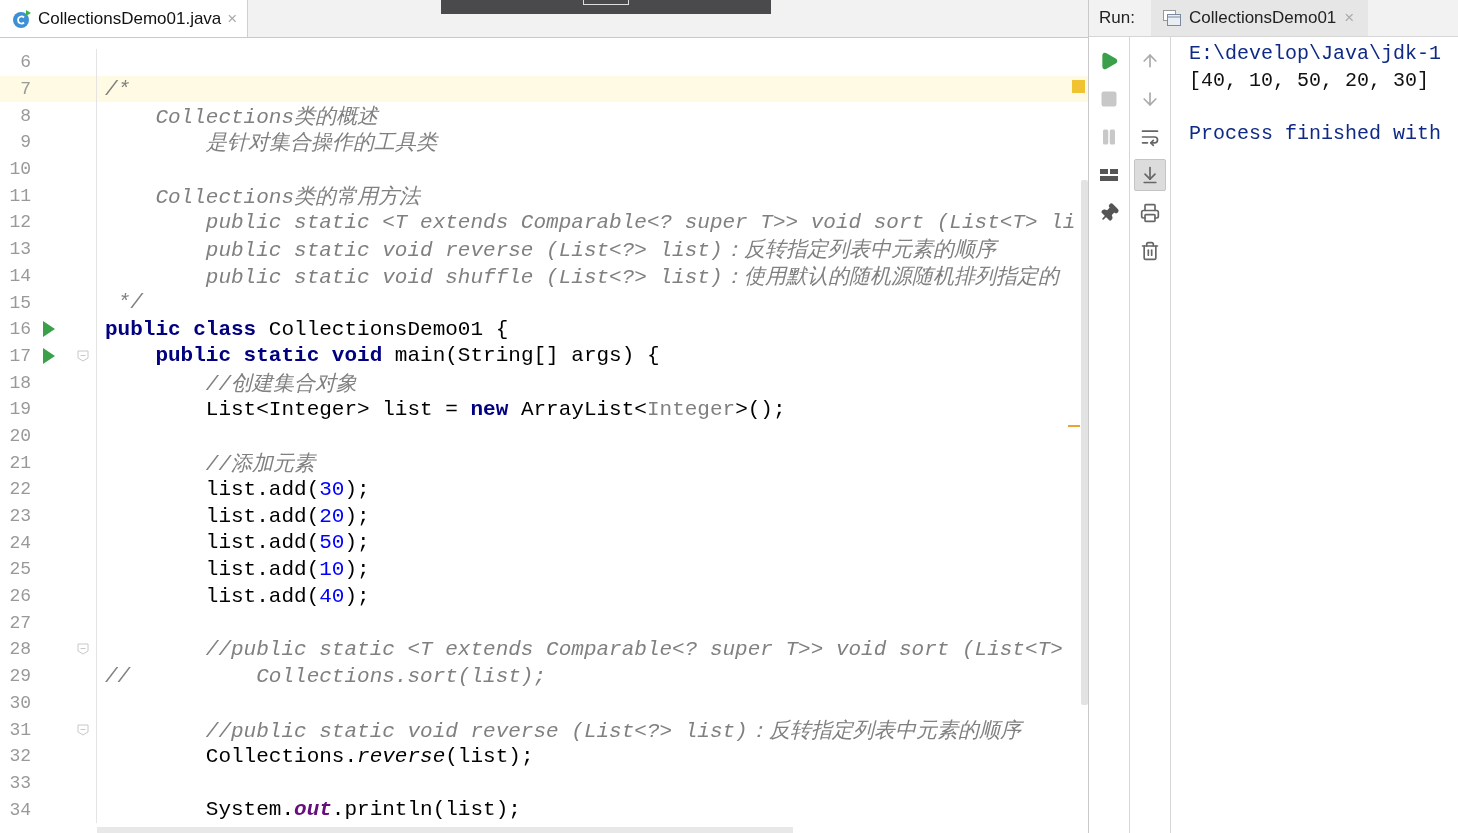 This screenshot has width=1458, height=833. What do you see at coordinates (1109, 175) in the screenshot?
I see `layout-icon` at bounding box center [1109, 175].